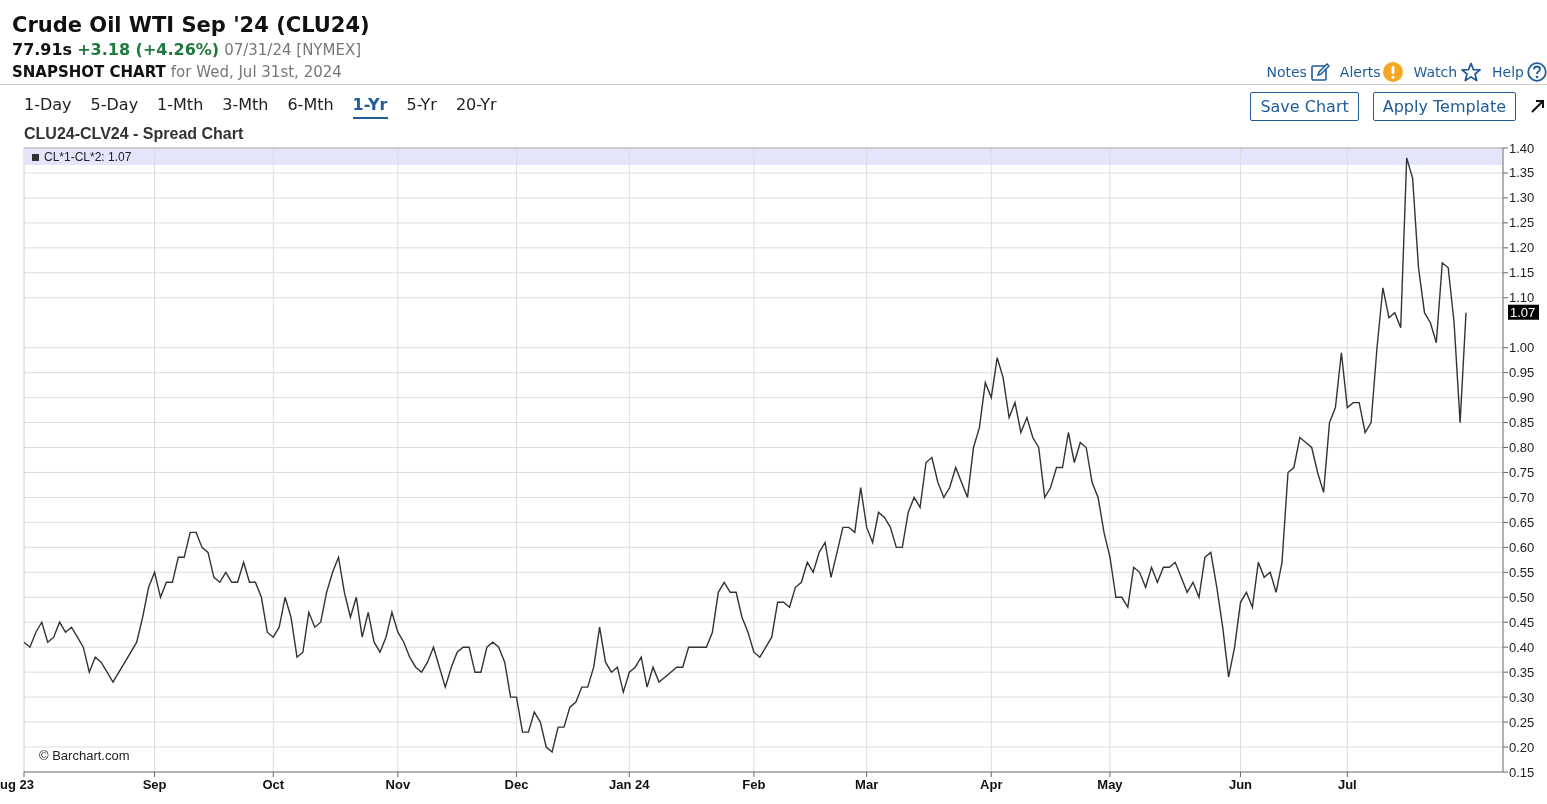  Describe the element at coordinates (1522, 198) in the screenshot. I see `y-tick-label: 1.30` at that location.